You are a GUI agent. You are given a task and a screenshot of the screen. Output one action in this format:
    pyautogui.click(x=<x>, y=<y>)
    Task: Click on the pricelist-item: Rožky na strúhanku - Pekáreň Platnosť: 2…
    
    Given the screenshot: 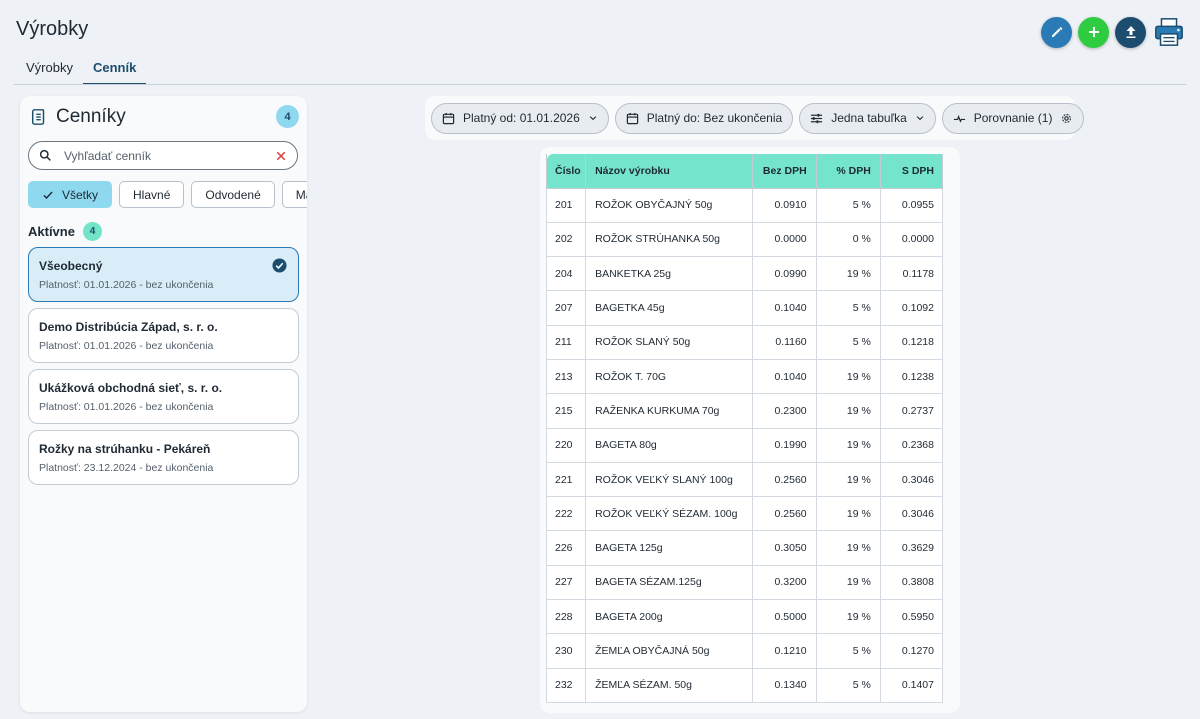 What is the action you would take?
    pyautogui.click(x=163, y=457)
    